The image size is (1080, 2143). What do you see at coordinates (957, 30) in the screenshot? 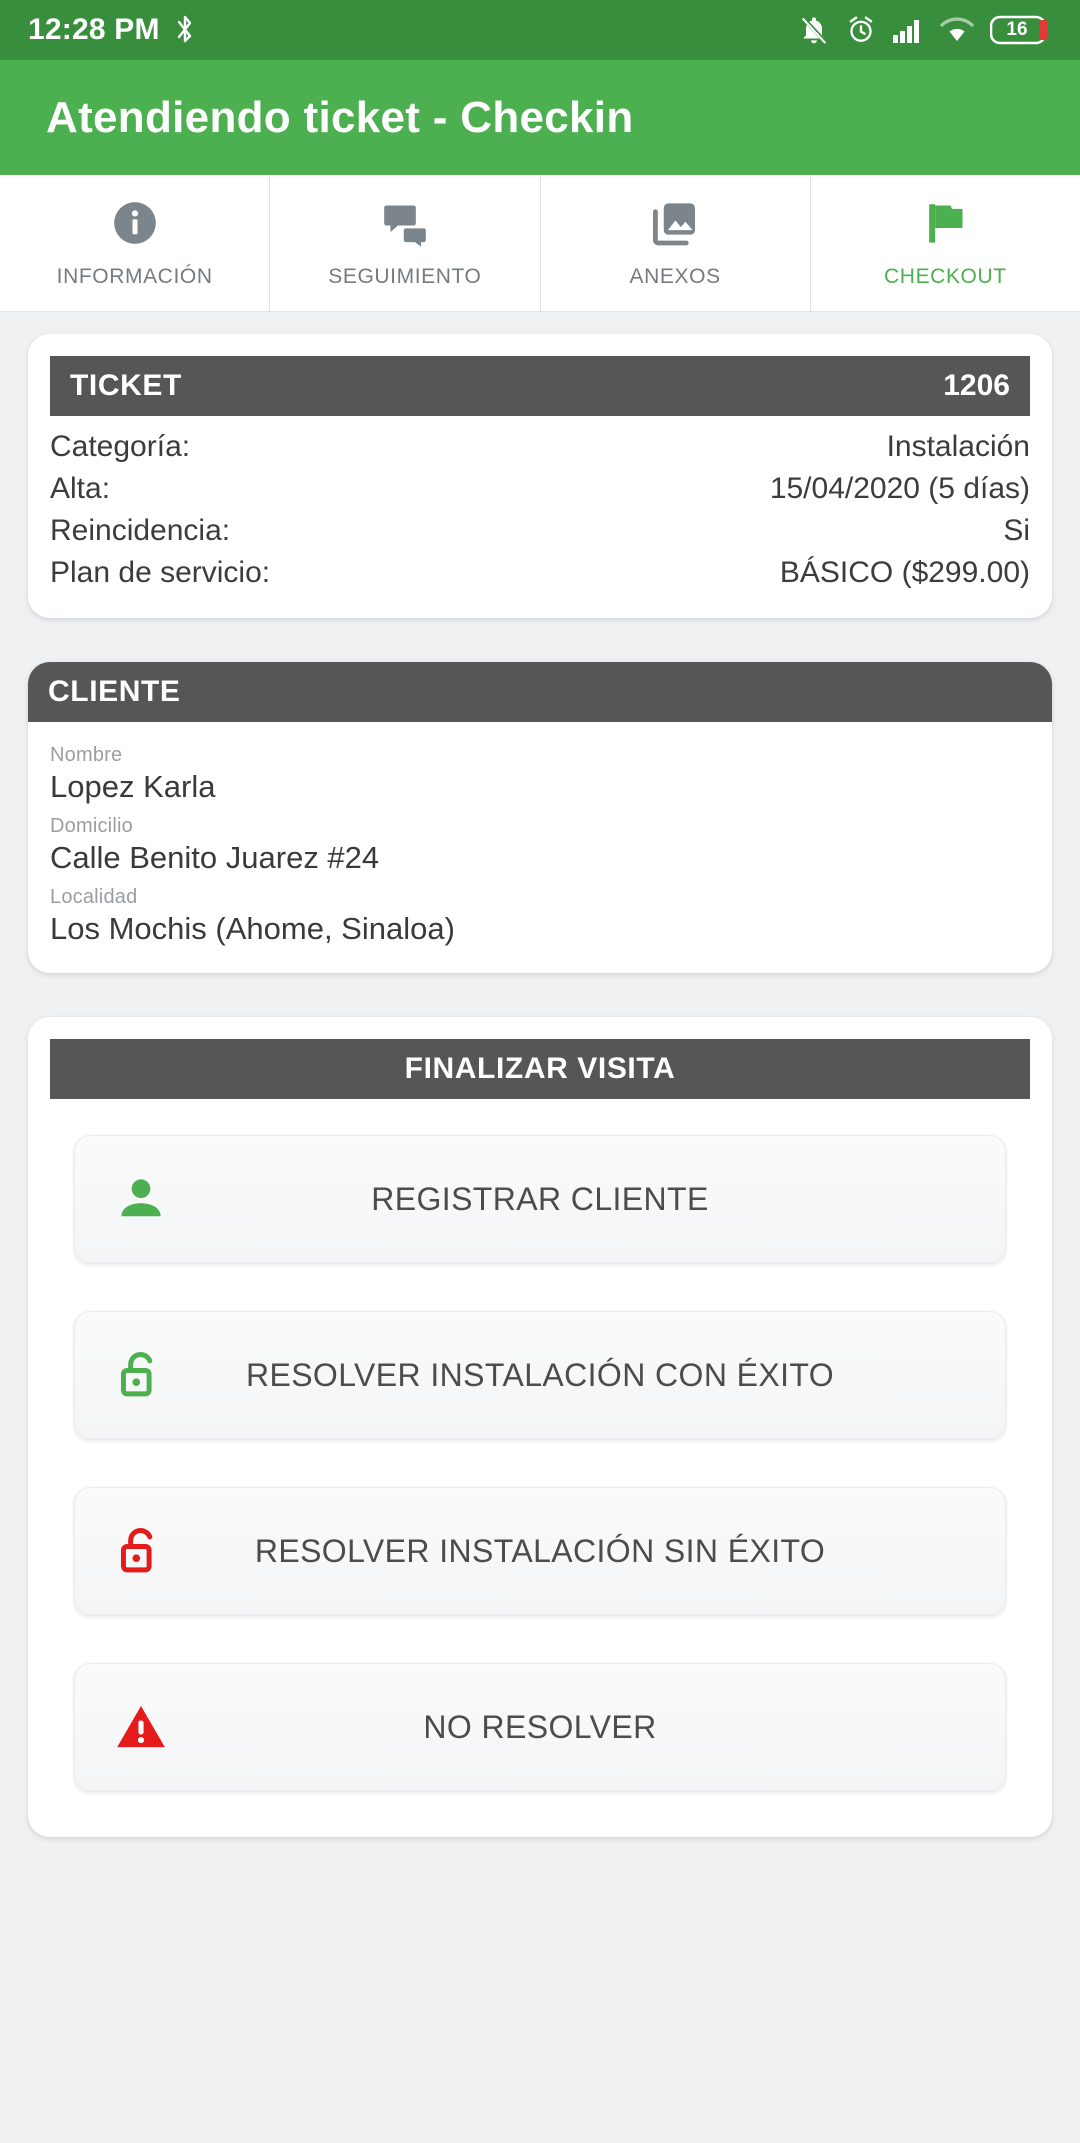
I see `wifi-icon` at bounding box center [957, 30].